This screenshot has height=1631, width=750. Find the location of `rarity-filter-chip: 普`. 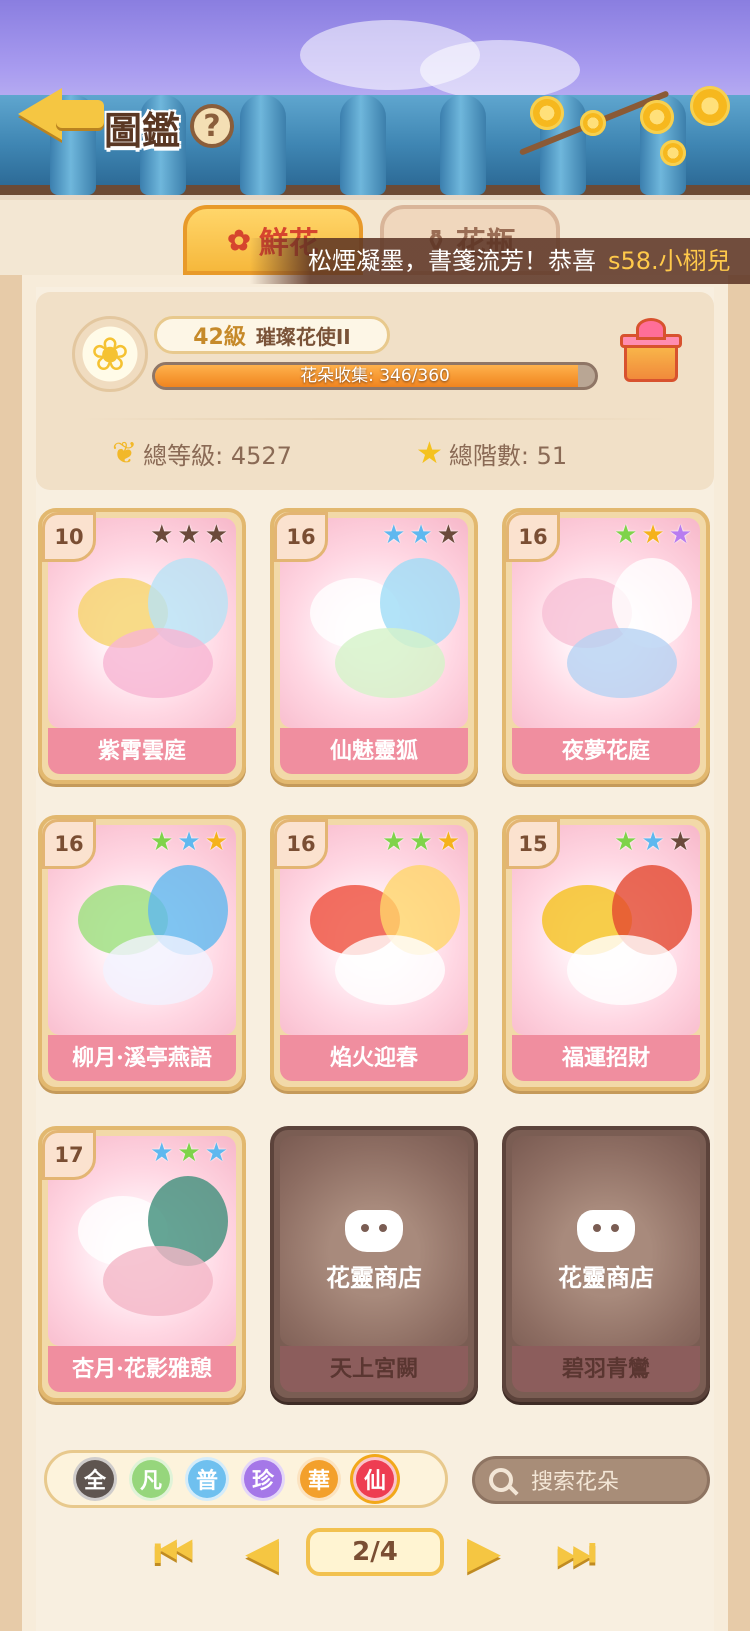

rarity-filter-chip: 普 is located at coordinates (207, 1479).